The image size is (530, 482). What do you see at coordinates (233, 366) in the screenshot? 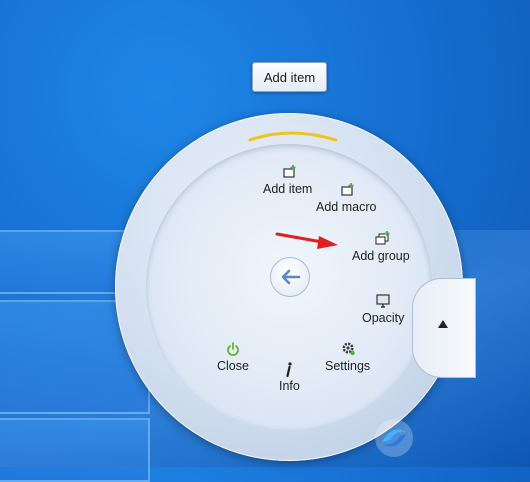
I see `menu-item-label: Close` at bounding box center [233, 366].